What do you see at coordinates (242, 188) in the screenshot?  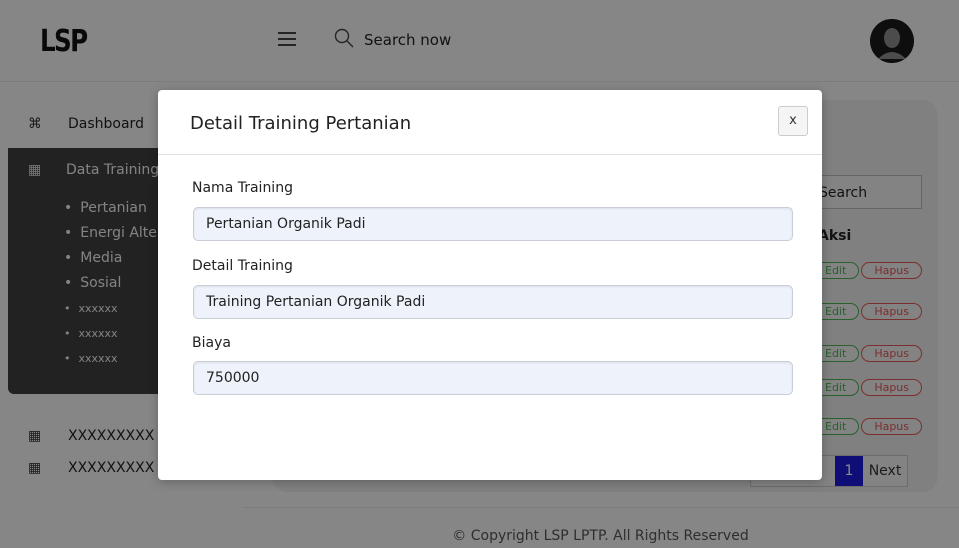 I see `nama-training-label: Nama Training` at bounding box center [242, 188].